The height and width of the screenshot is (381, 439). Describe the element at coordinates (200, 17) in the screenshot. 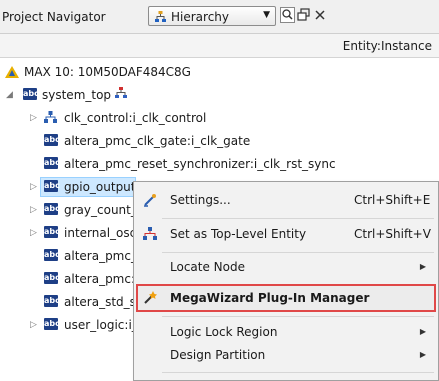

I see `view-select-value: Hierarchy` at that location.